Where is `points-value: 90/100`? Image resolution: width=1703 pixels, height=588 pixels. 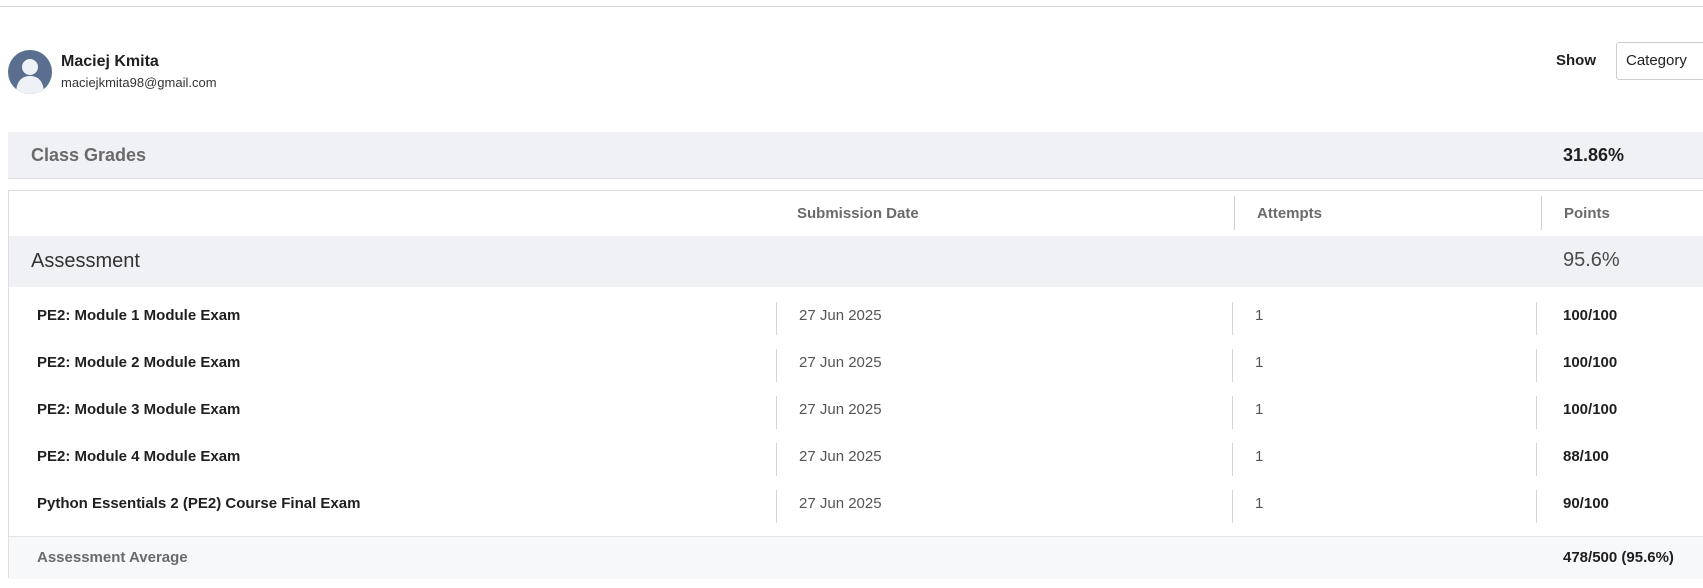
points-value: 90/100 is located at coordinates (1586, 503).